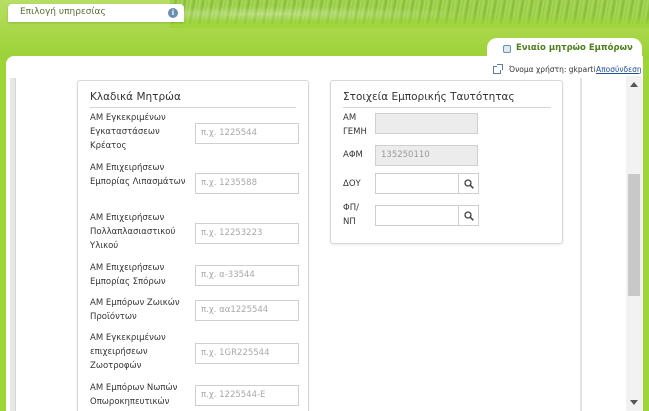 The image size is (649, 411). What do you see at coordinates (128, 275) in the screenshot?
I see `field-label-seeds: ΑΜ Επιχειρήσεων Εμπορίας Σπόρων` at bounding box center [128, 275].